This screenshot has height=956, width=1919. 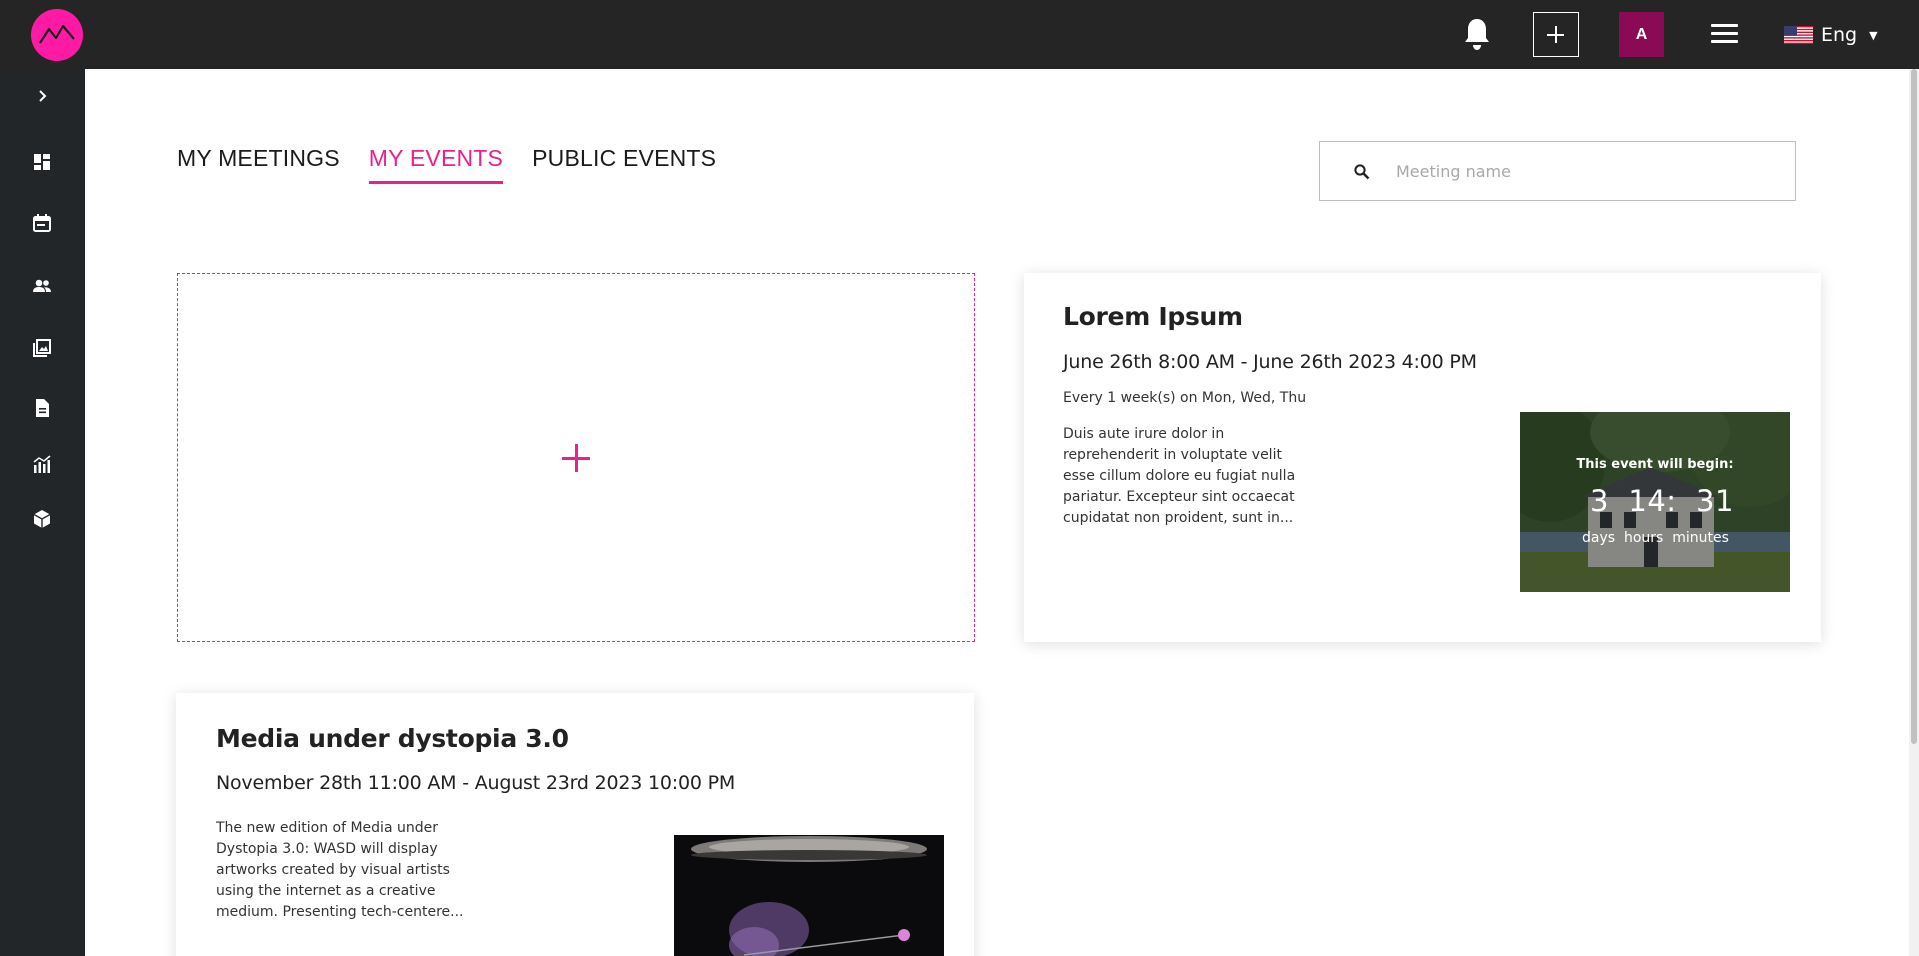 I want to click on language-selector: Eng ▼, so click(x=1831, y=35).